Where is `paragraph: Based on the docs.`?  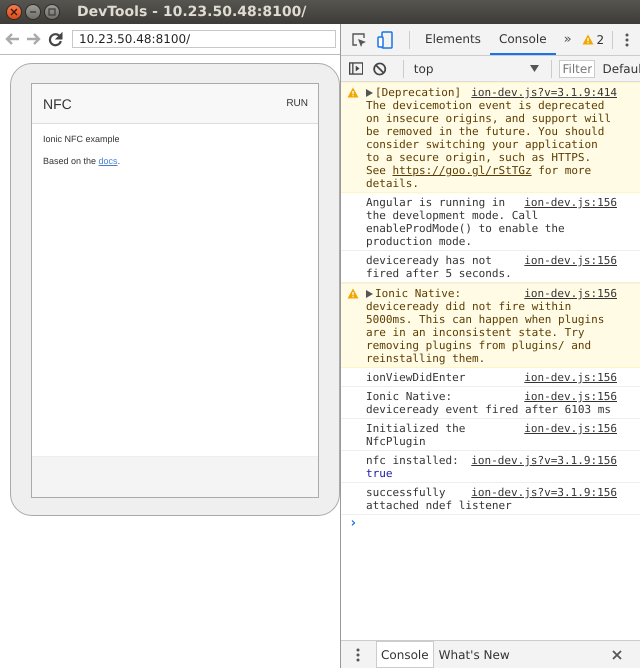 paragraph: Based on the docs. is located at coordinates (82, 161).